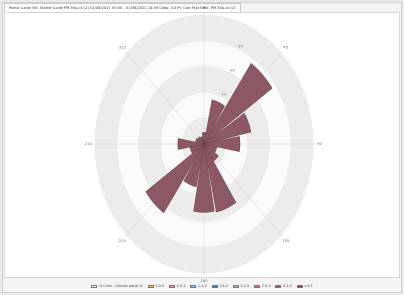 This screenshot has width=404, height=295. I want to click on legend-item: 2-2.5, so click(241, 286).